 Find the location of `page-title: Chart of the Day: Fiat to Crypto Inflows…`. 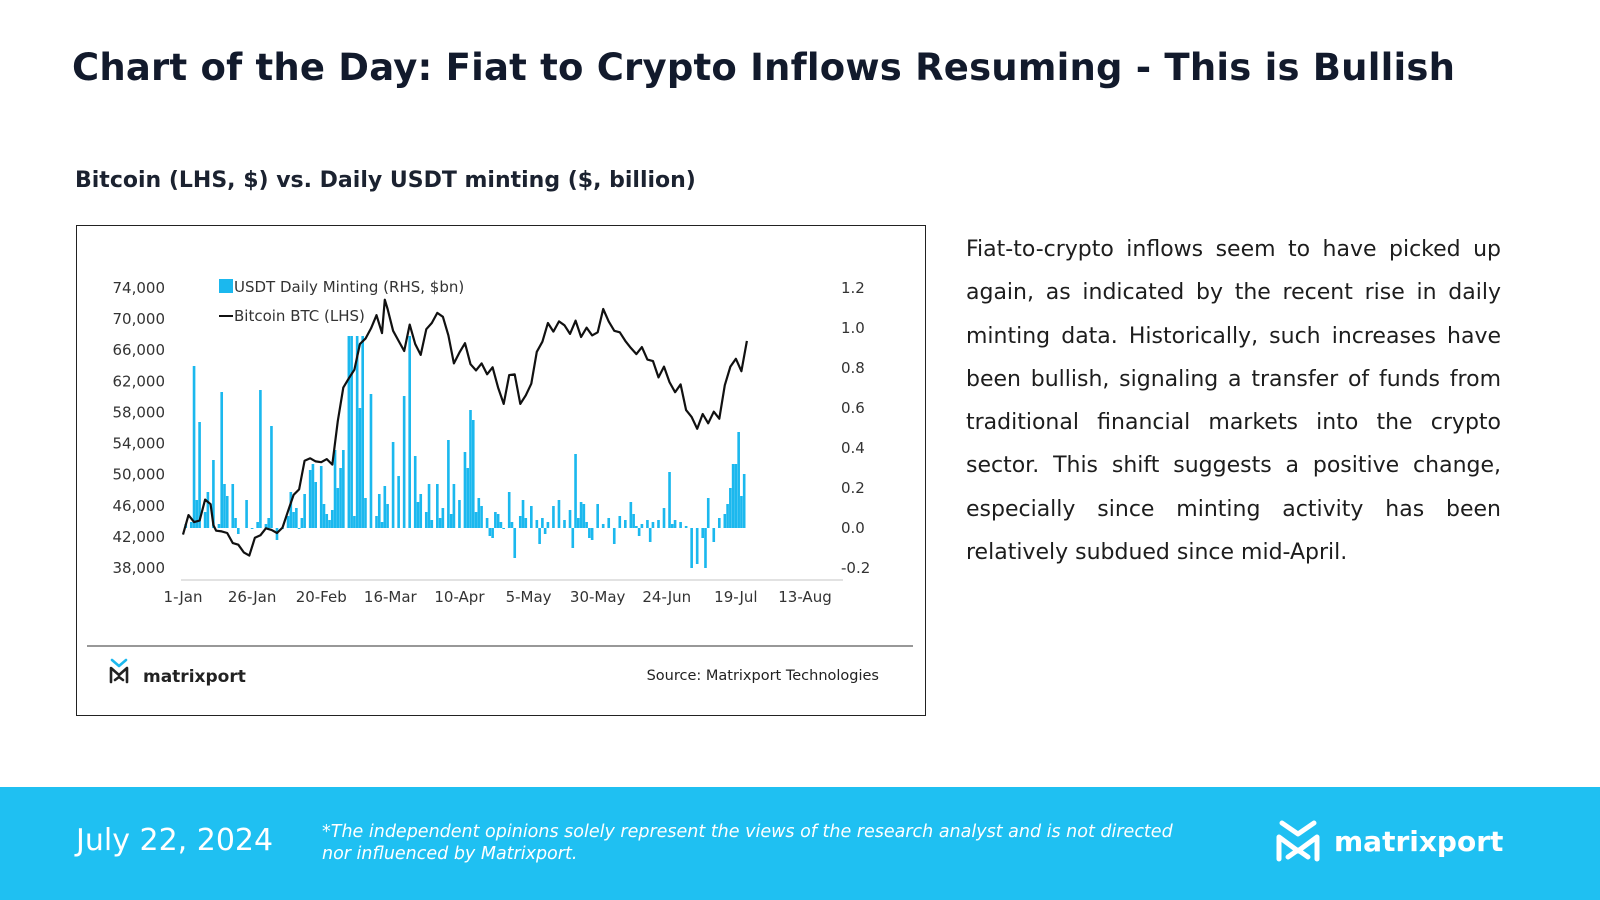

page-title: Chart of the Day: Fiat to Crypto Inflows… is located at coordinates (764, 67).